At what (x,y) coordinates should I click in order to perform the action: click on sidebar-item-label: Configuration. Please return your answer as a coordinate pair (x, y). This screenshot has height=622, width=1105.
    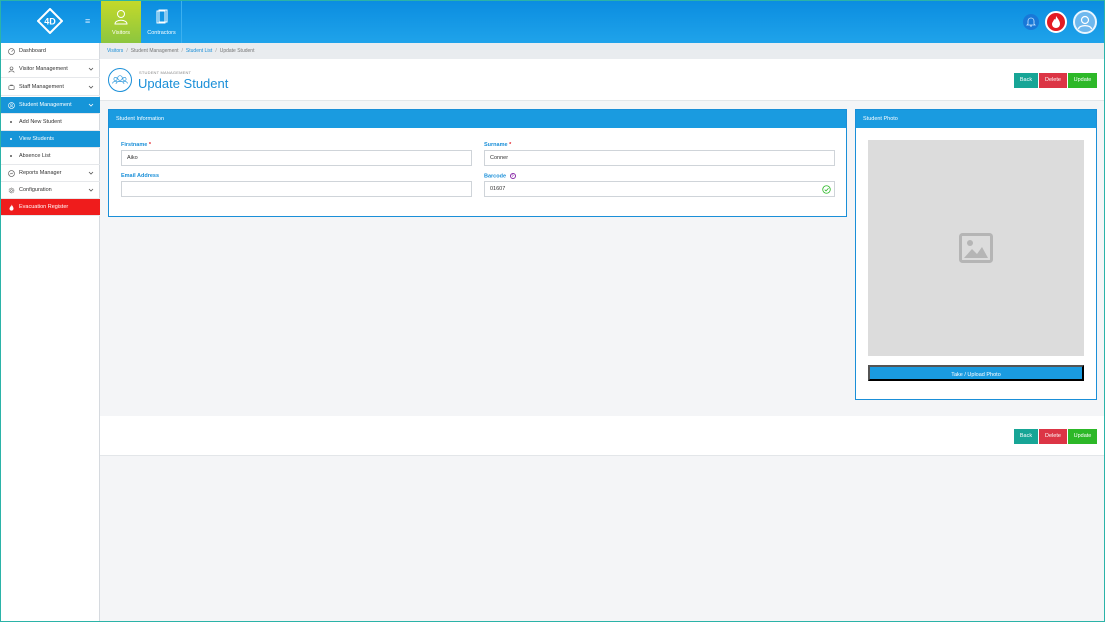
    Looking at the image, I should click on (35, 190).